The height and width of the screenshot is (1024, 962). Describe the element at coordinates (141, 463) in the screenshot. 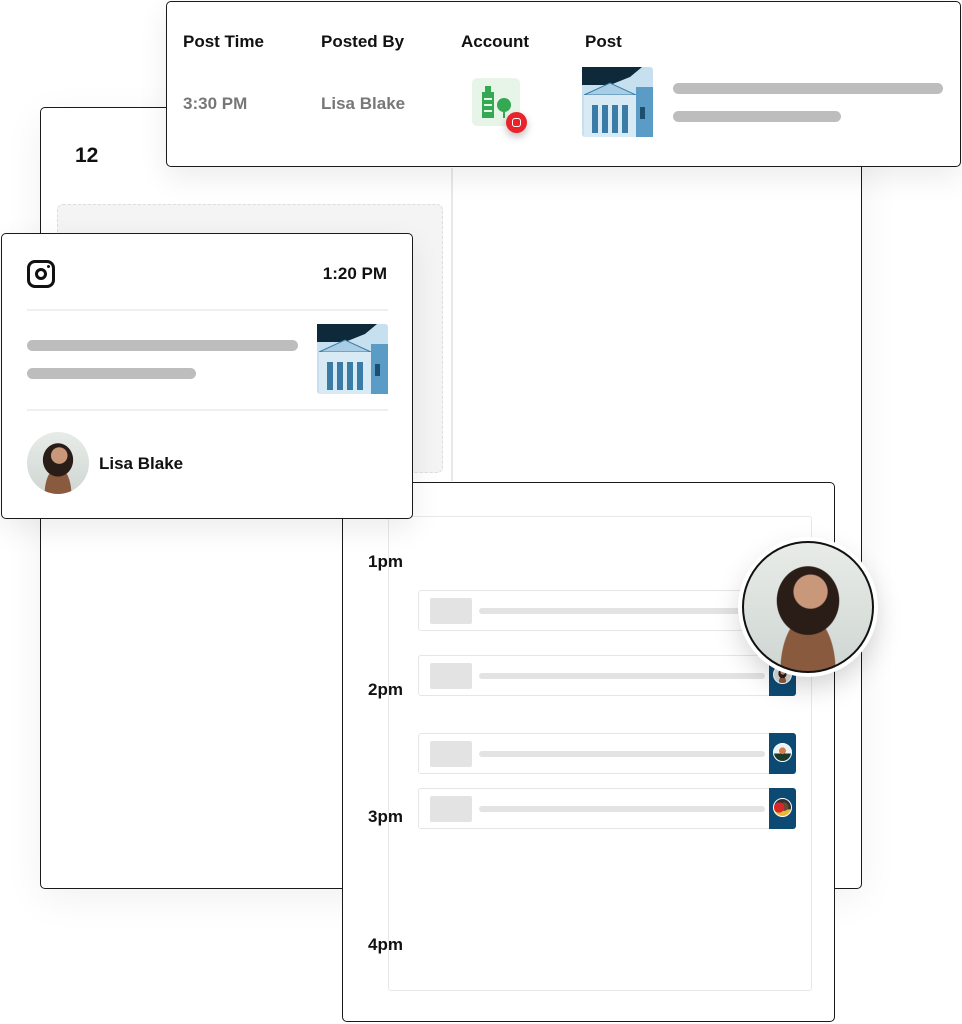

I see `author-name: Lisa Blake` at that location.